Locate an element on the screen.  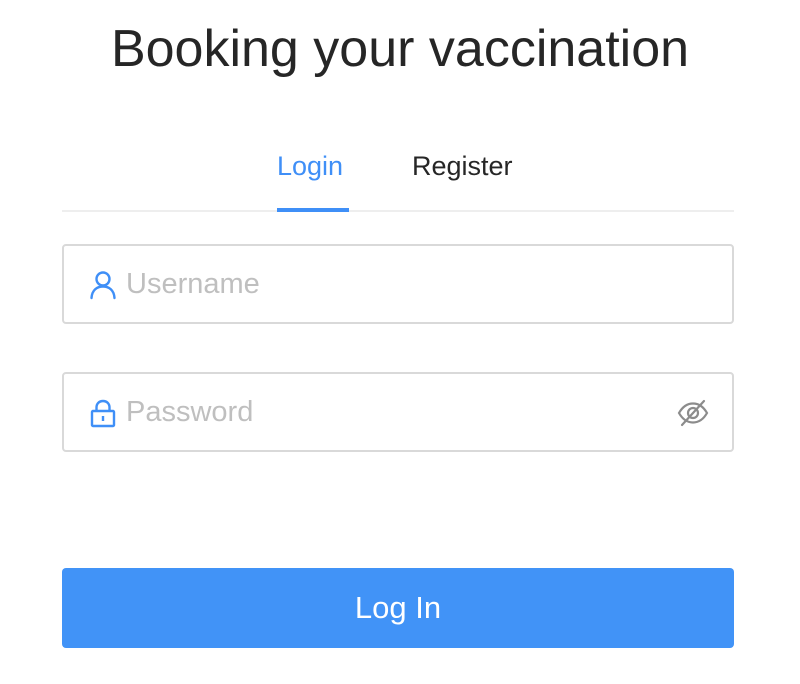
lock-icon is located at coordinates (103, 413).